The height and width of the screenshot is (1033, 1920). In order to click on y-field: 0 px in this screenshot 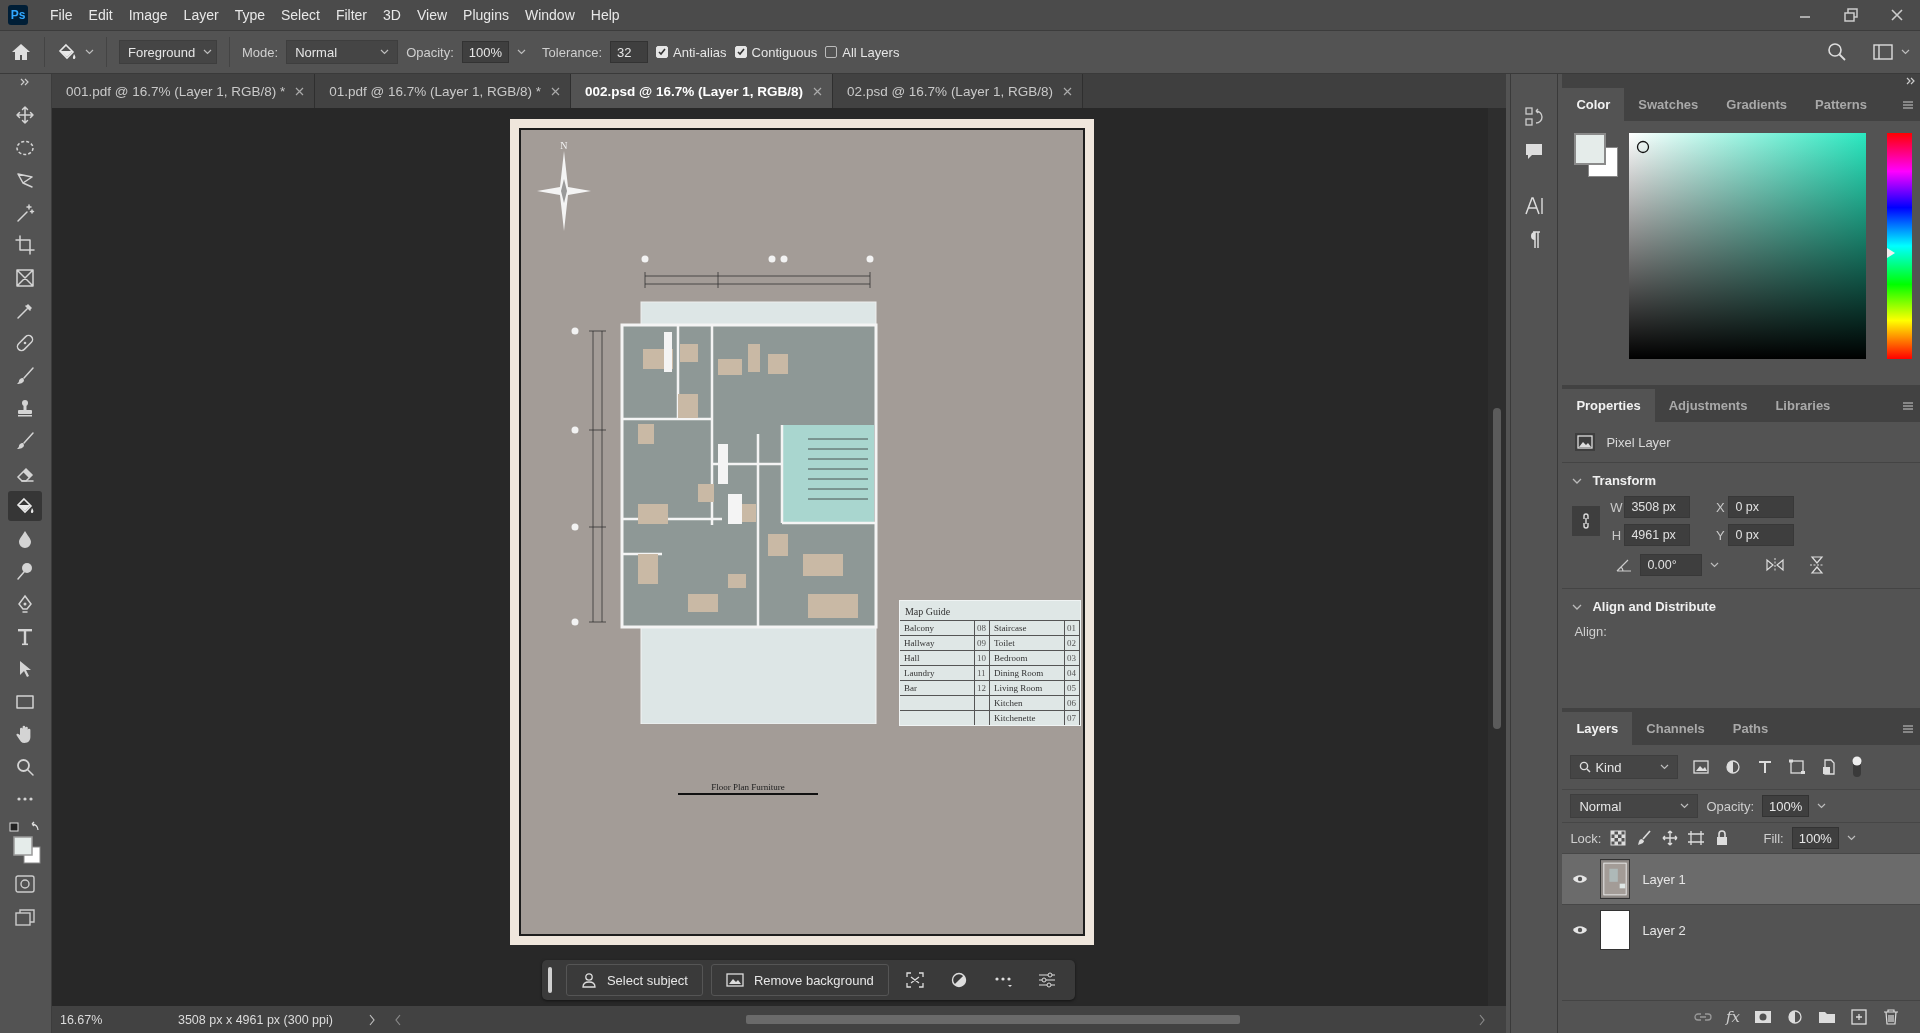, I will do `click(1761, 535)`.